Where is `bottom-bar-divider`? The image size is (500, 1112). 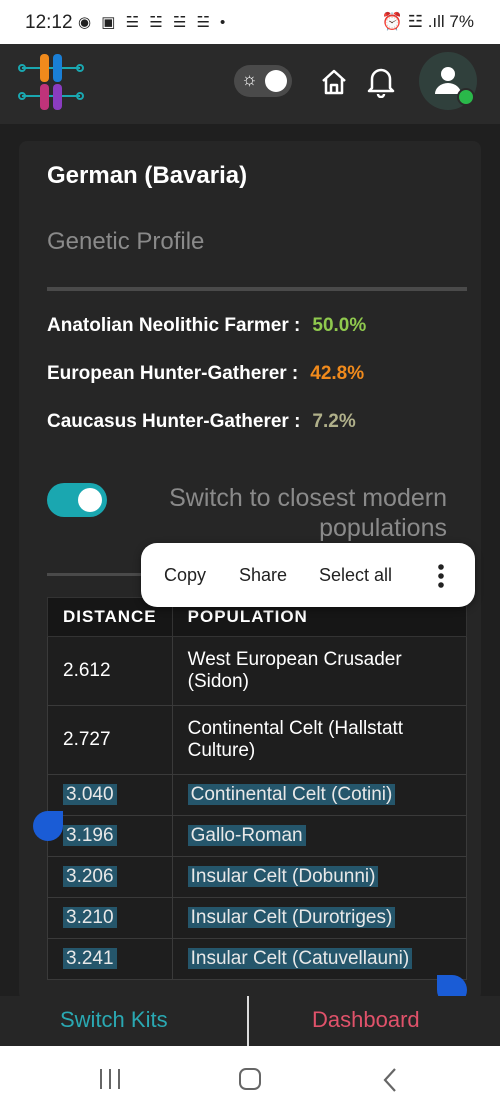
bottom-bar-divider is located at coordinates (248, 1021).